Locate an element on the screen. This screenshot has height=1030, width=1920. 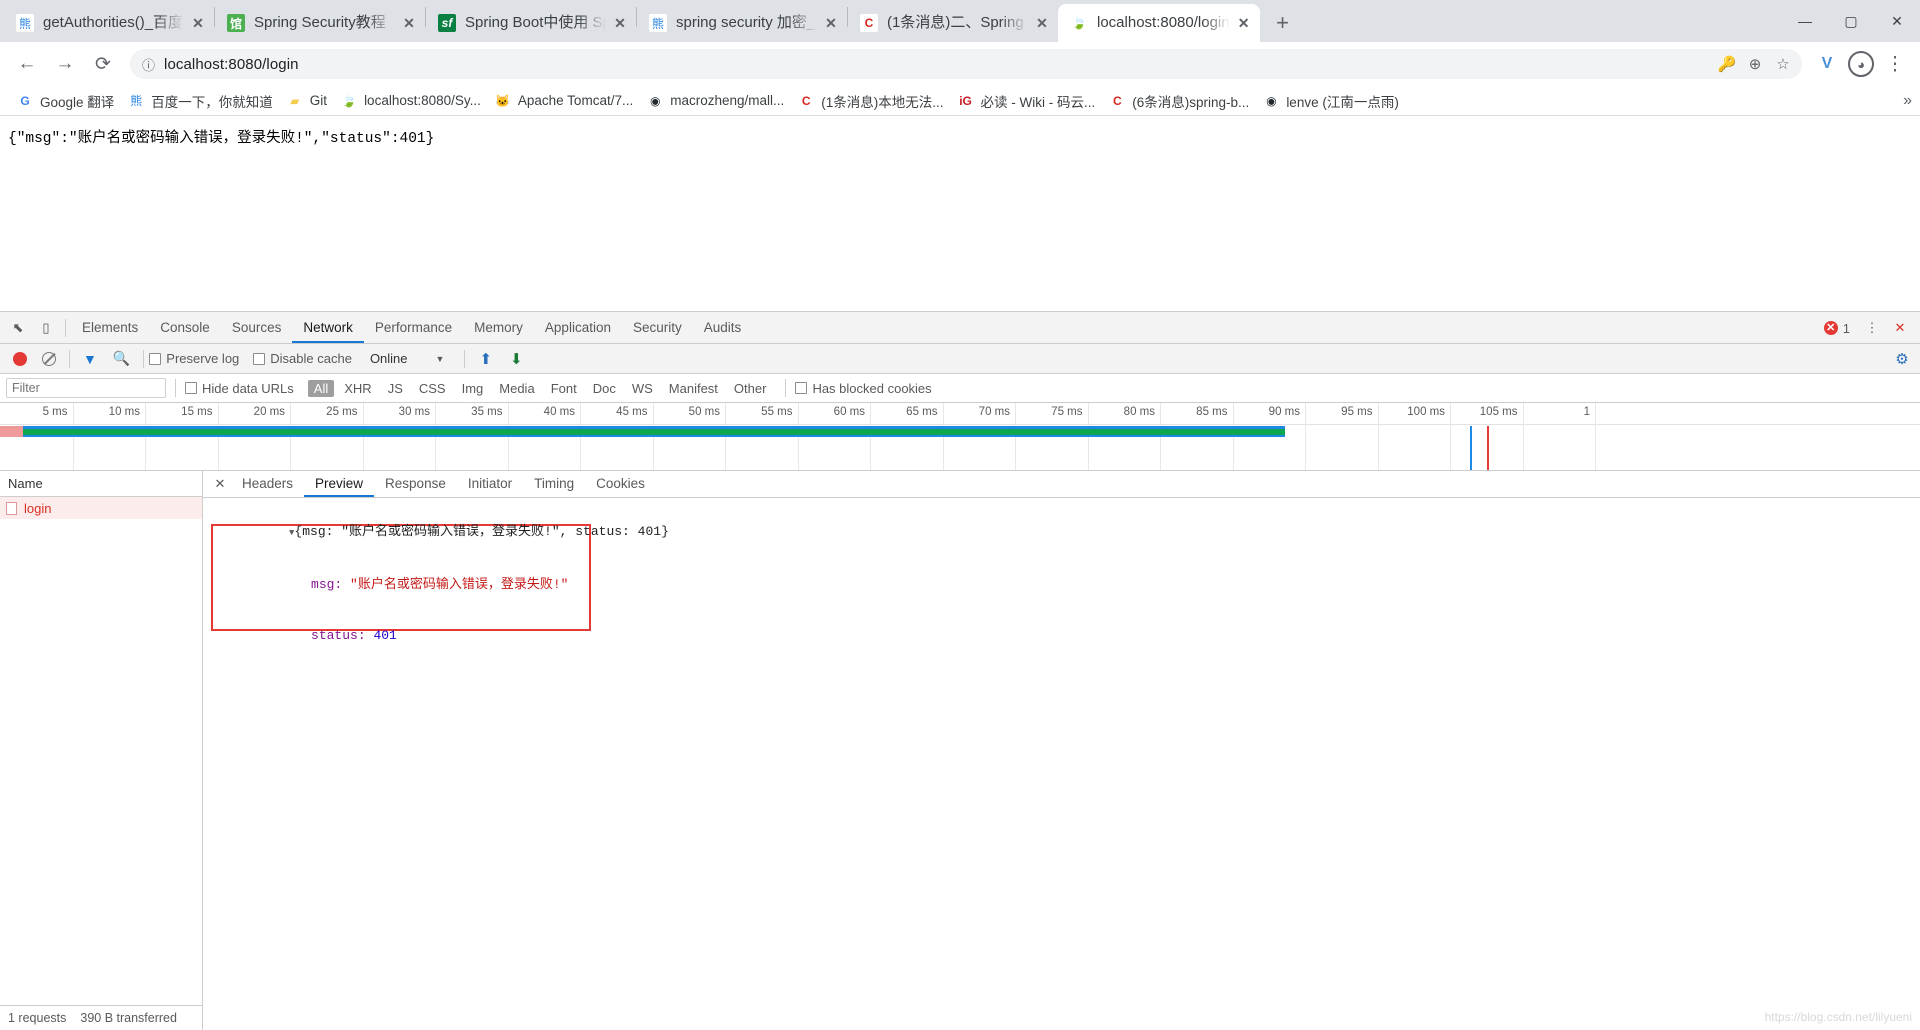
divider is located at coordinates (465, 358).